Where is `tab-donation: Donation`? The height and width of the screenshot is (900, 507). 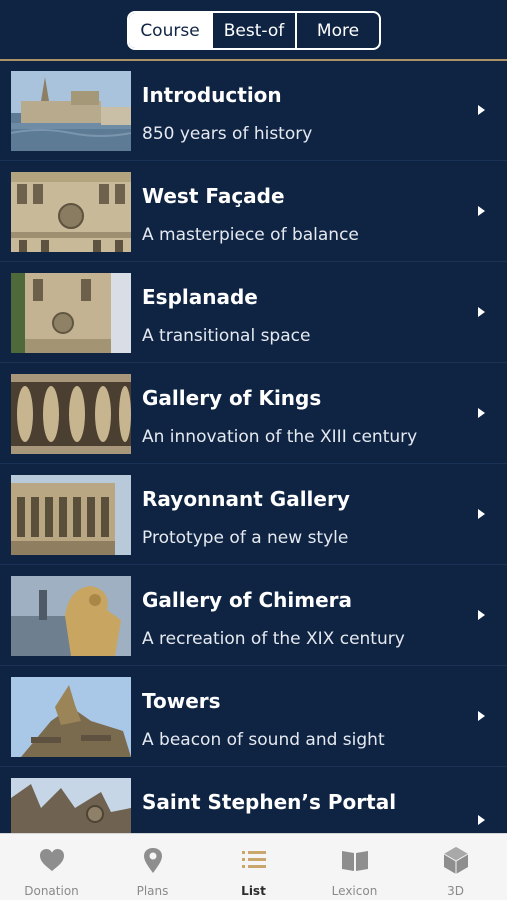 tab-donation: Donation is located at coordinates (51, 867).